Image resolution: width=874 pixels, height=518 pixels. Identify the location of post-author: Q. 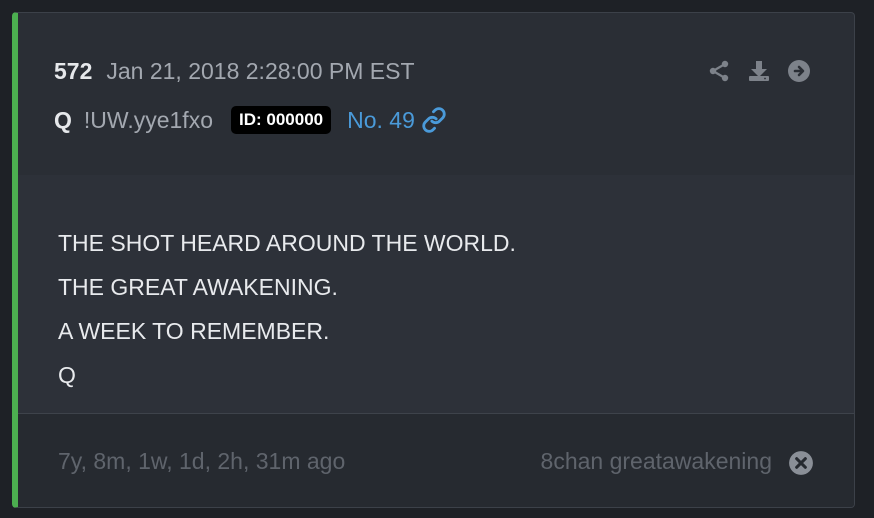
(63, 119).